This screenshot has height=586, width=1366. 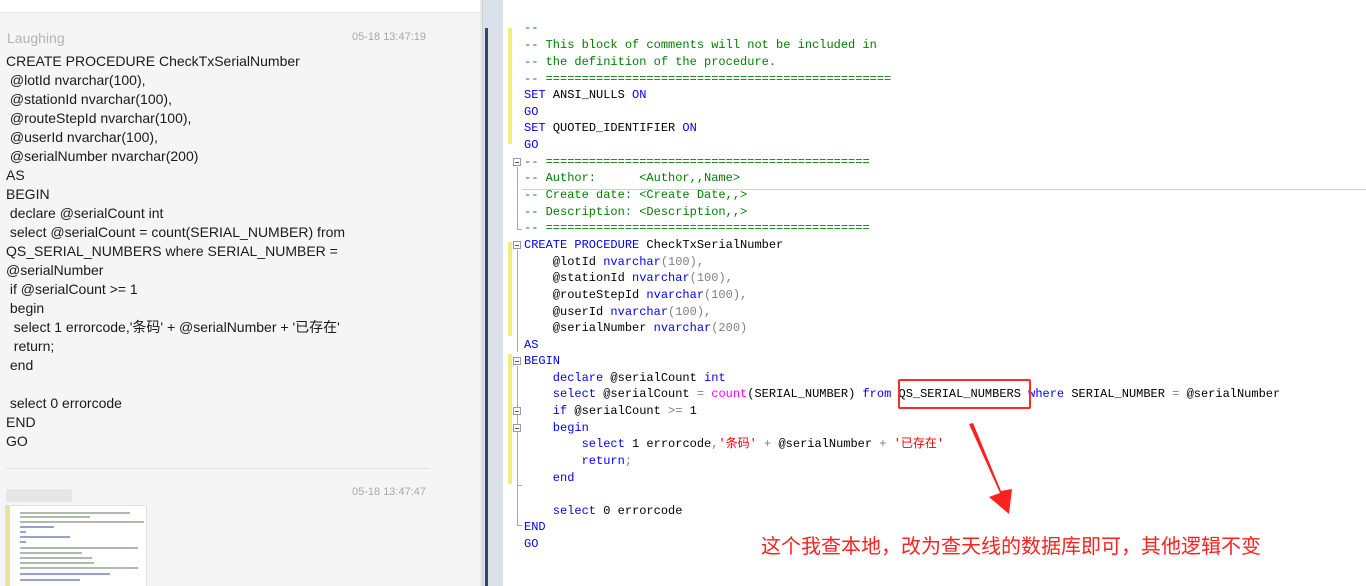 What do you see at coordinates (625, 378) in the screenshot?
I see `code-line: declare @serialCount int` at bounding box center [625, 378].